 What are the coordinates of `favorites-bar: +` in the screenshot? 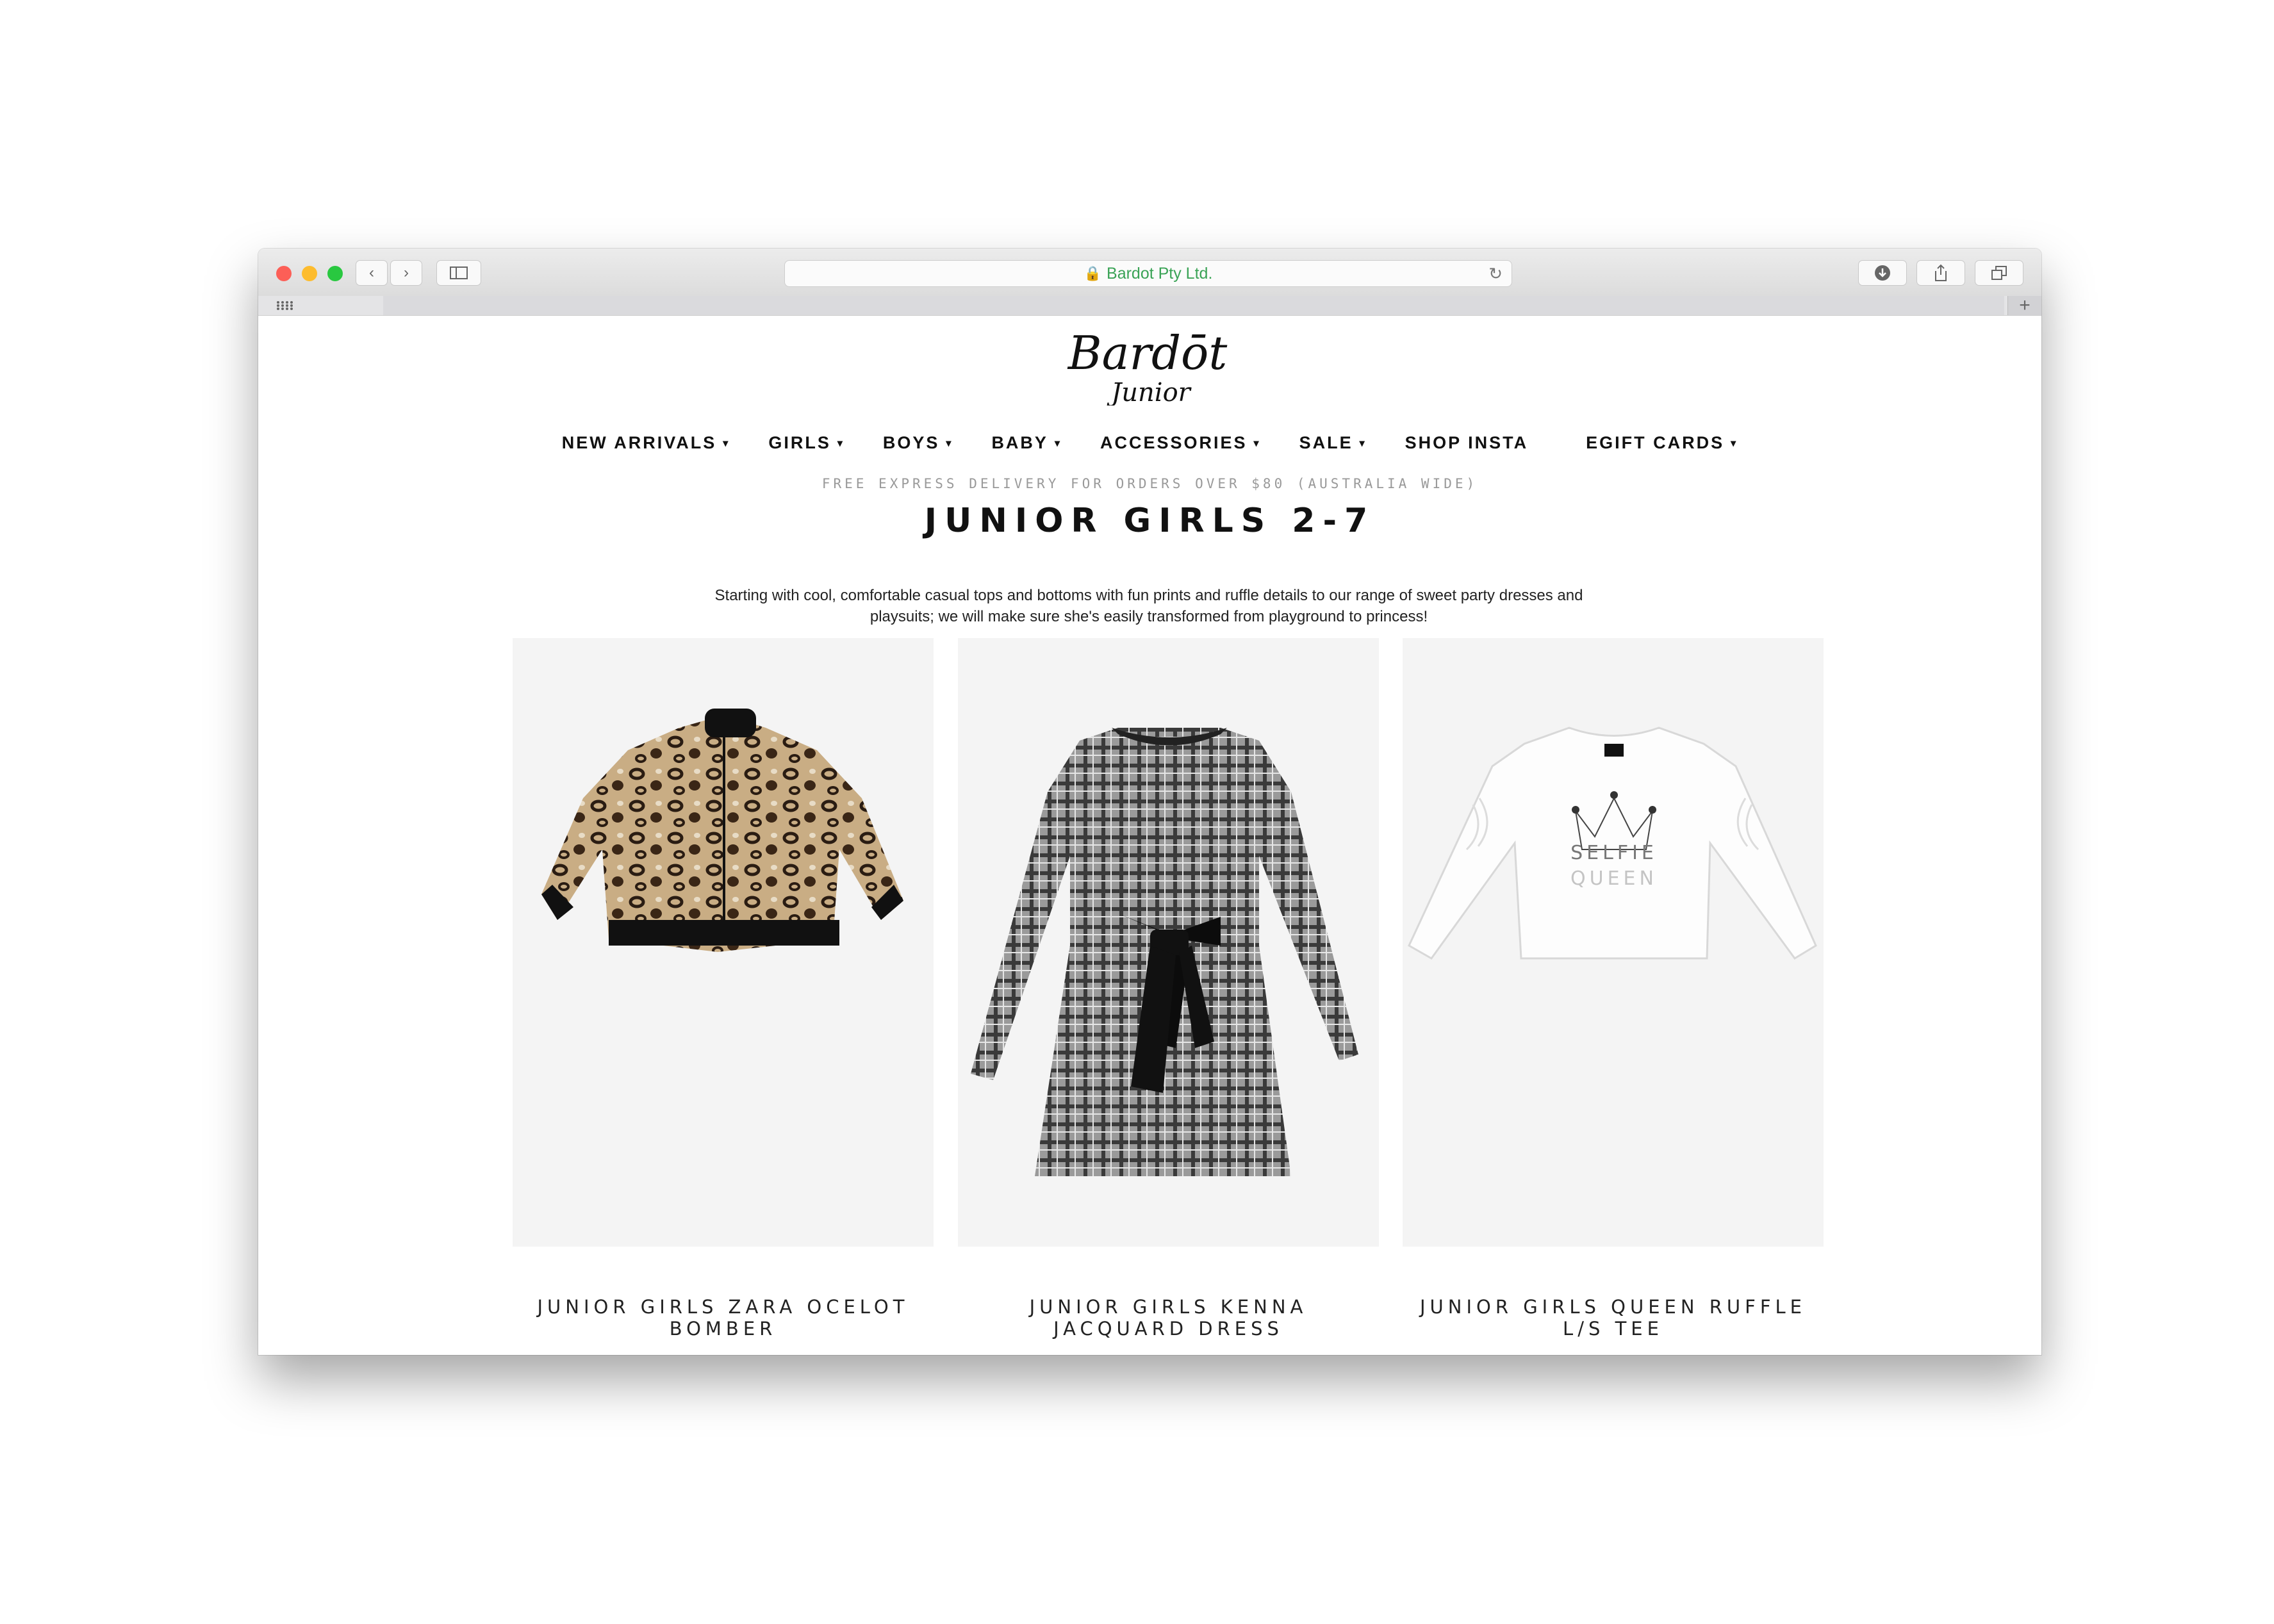 It's located at (1149, 305).